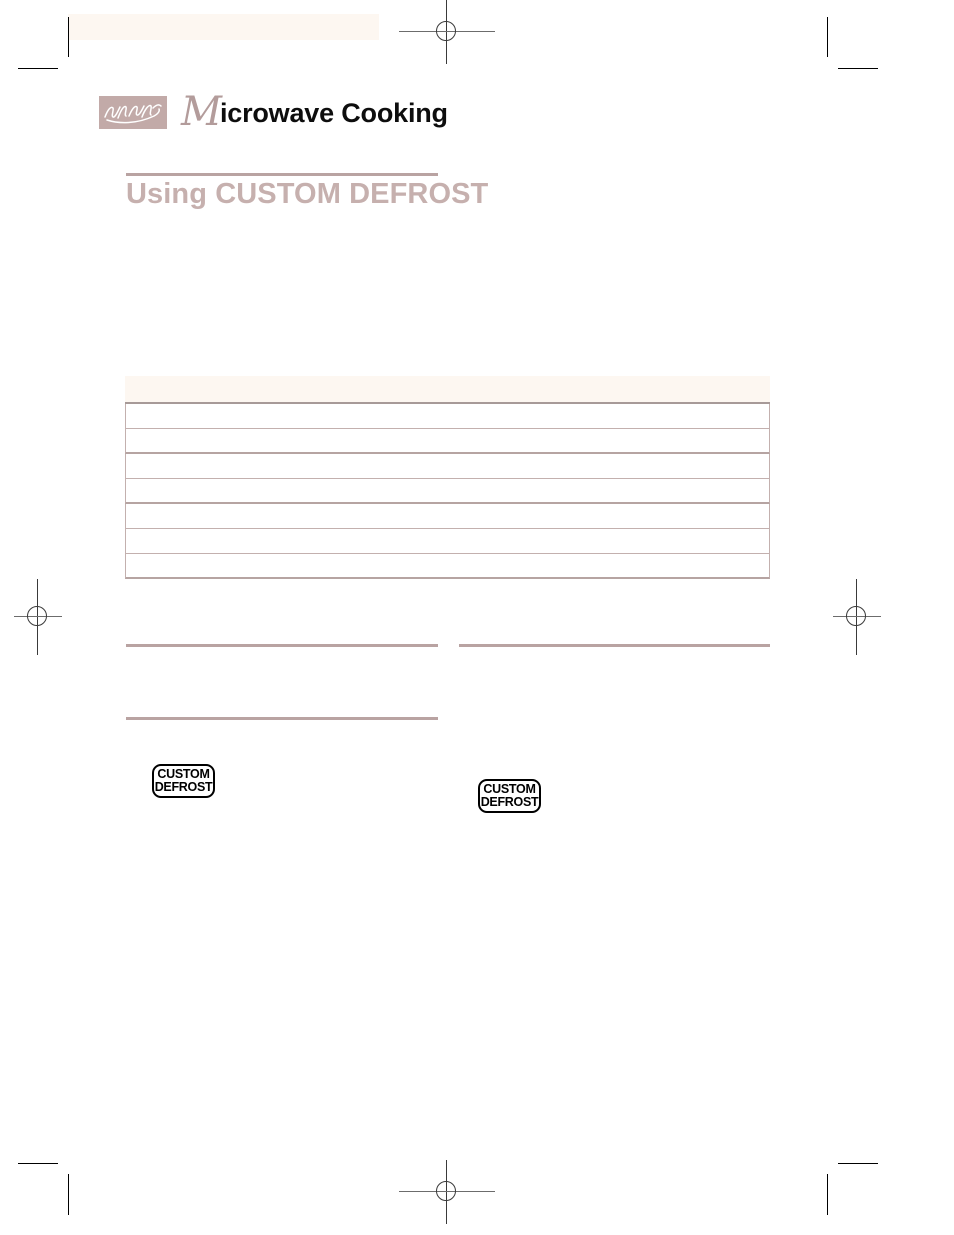 The image size is (954, 1235). What do you see at coordinates (307, 194) in the screenshot?
I see `section-title: Using CUSTOM DEFROST` at bounding box center [307, 194].